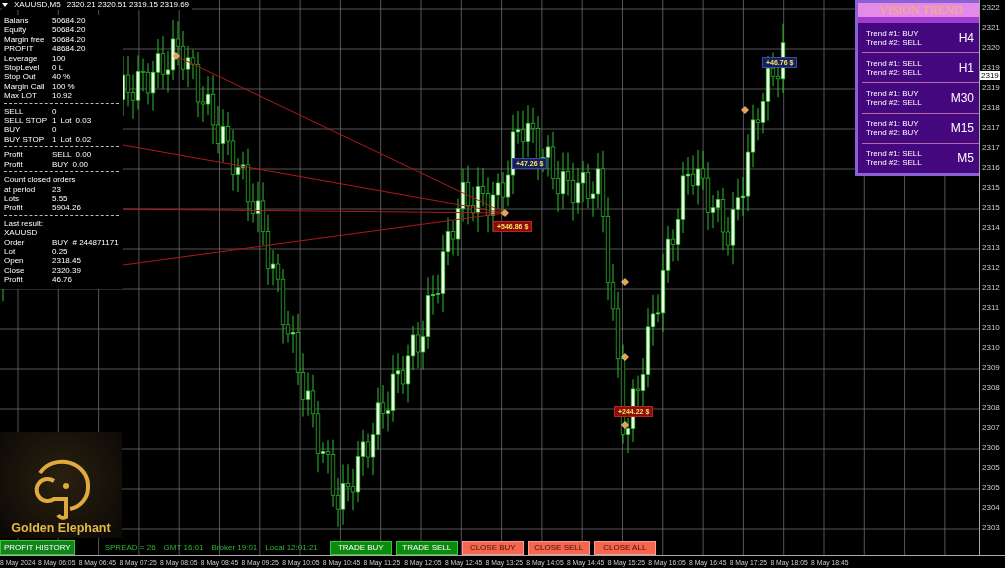  Describe the element at coordinates (25, 39) in the screenshot. I see `info-text: Margin free` at that location.